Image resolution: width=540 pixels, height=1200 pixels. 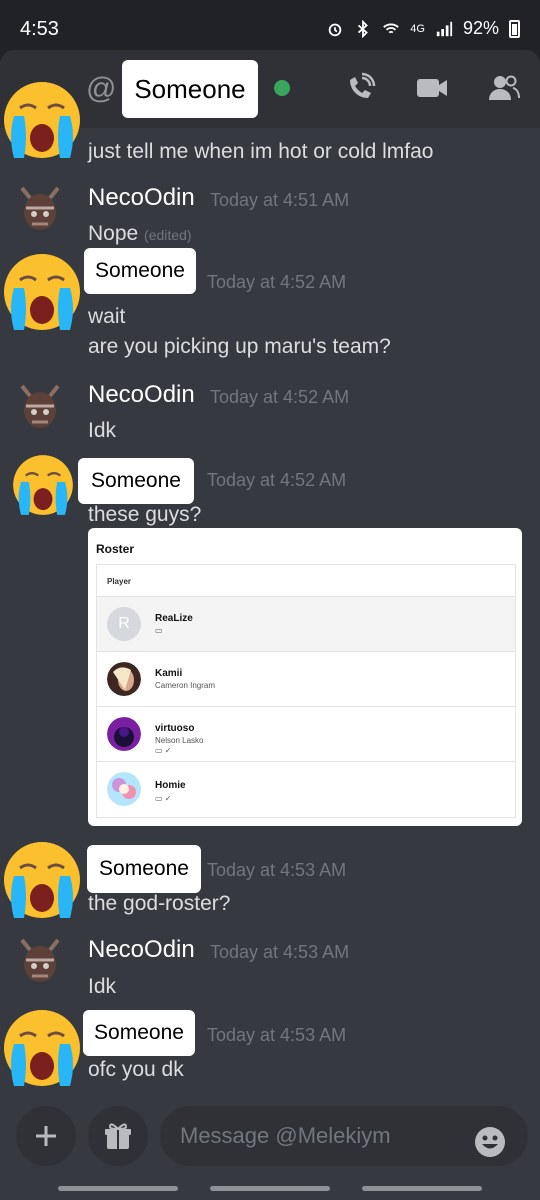 What do you see at coordinates (179, 740) in the screenshot?
I see `player-real-name: Nelson Lasko` at bounding box center [179, 740].